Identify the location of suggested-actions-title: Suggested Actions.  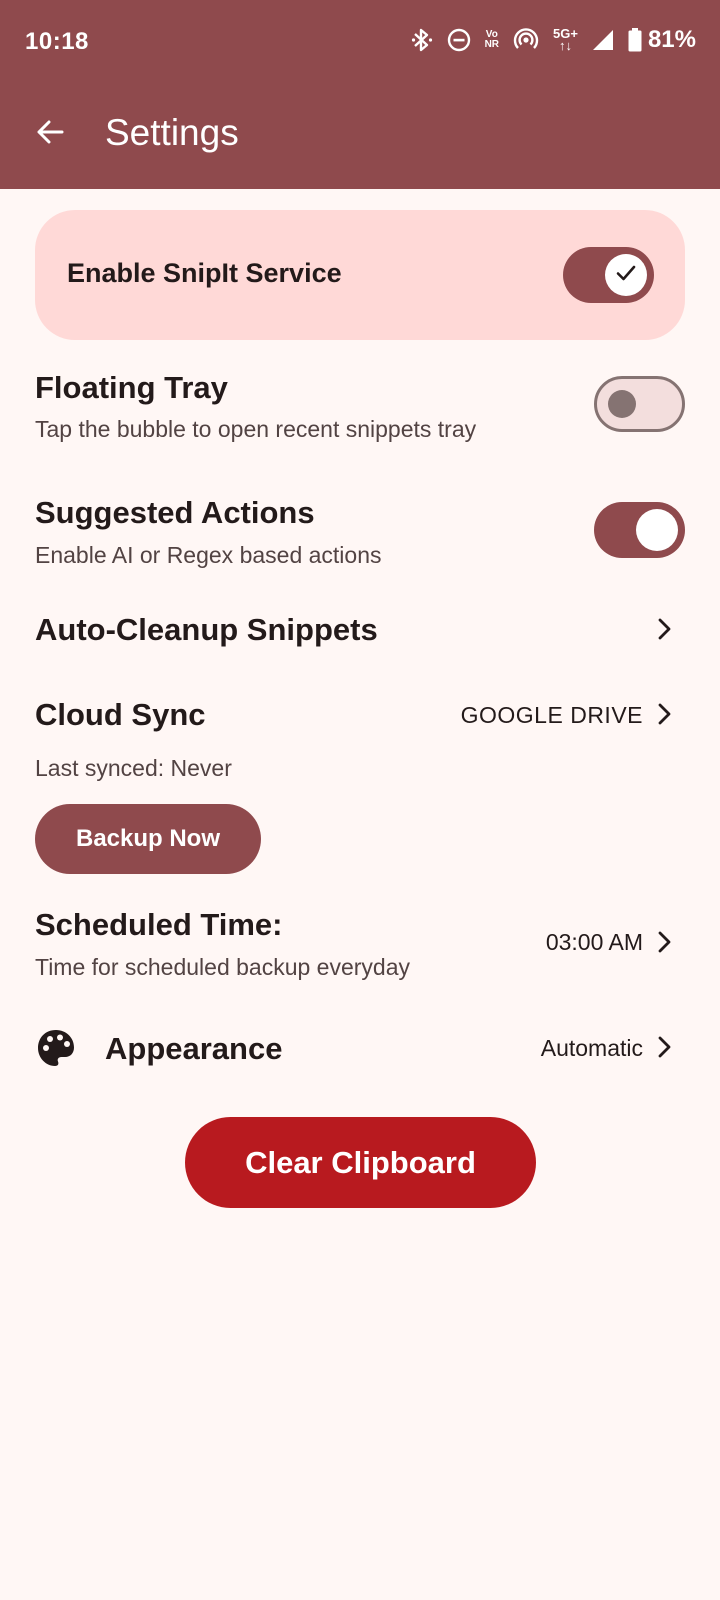
(175, 512).